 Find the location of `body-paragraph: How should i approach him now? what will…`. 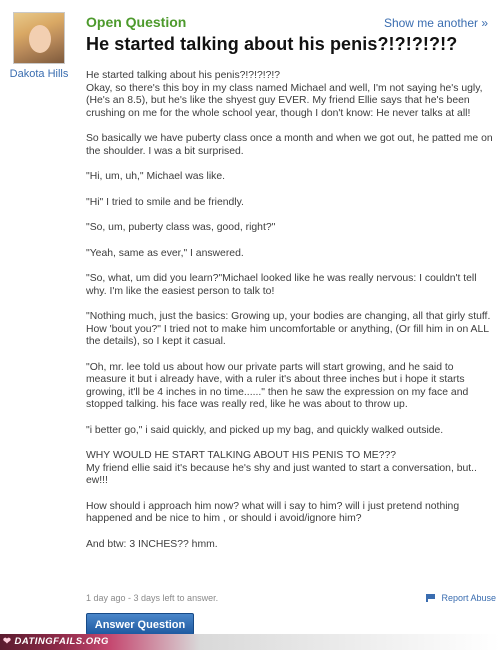

body-paragraph: How should i approach him now? what will… is located at coordinates (273, 512).